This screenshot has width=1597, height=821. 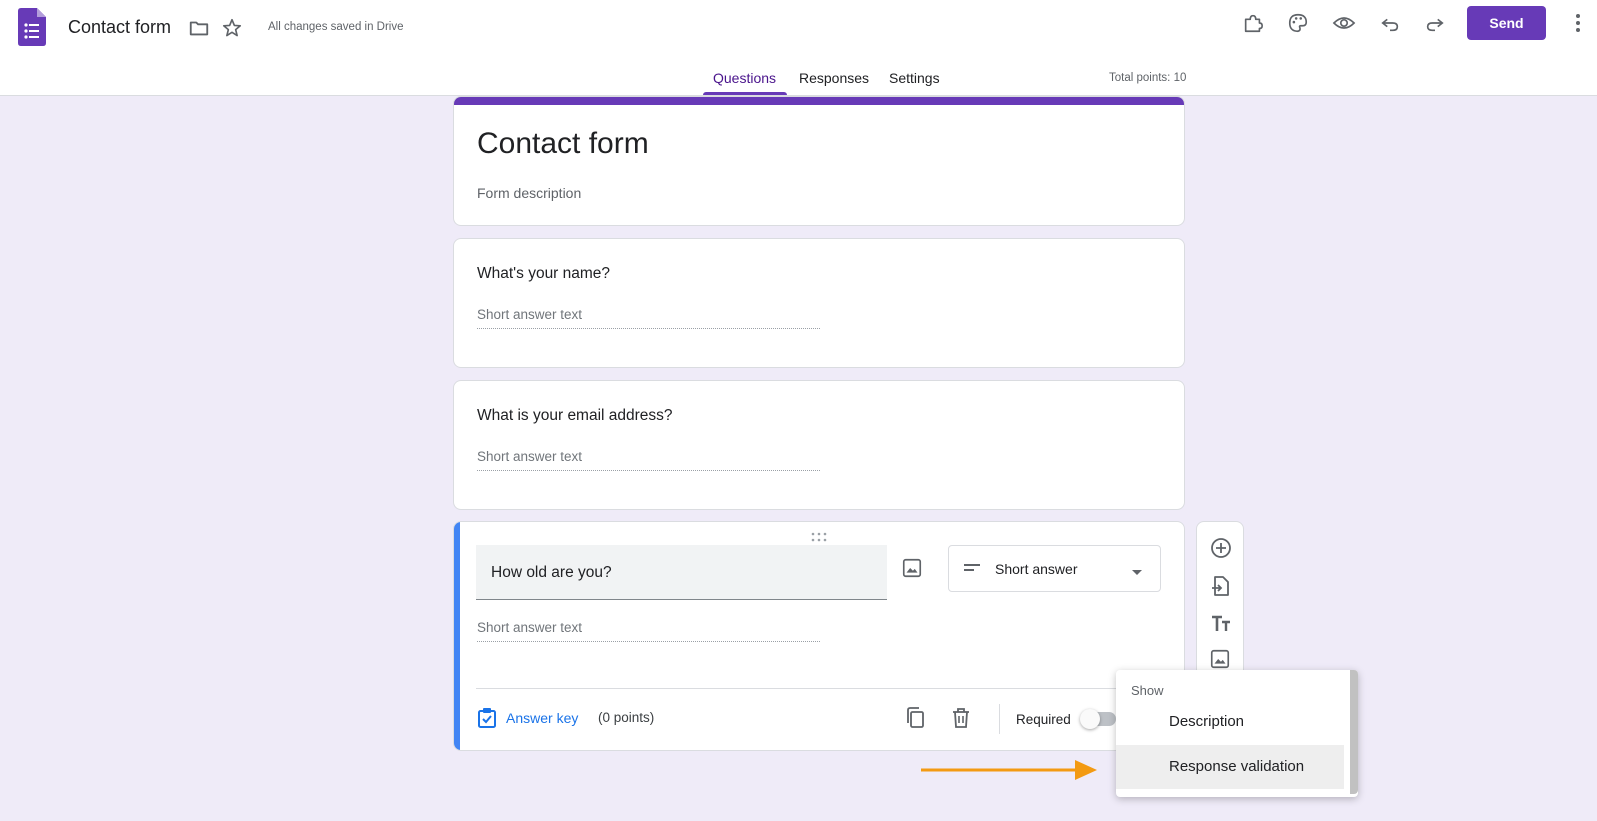 What do you see at coordinates (199, 28) in the screenshot?
I see `folder-icon` at bounding box center [199, 28].